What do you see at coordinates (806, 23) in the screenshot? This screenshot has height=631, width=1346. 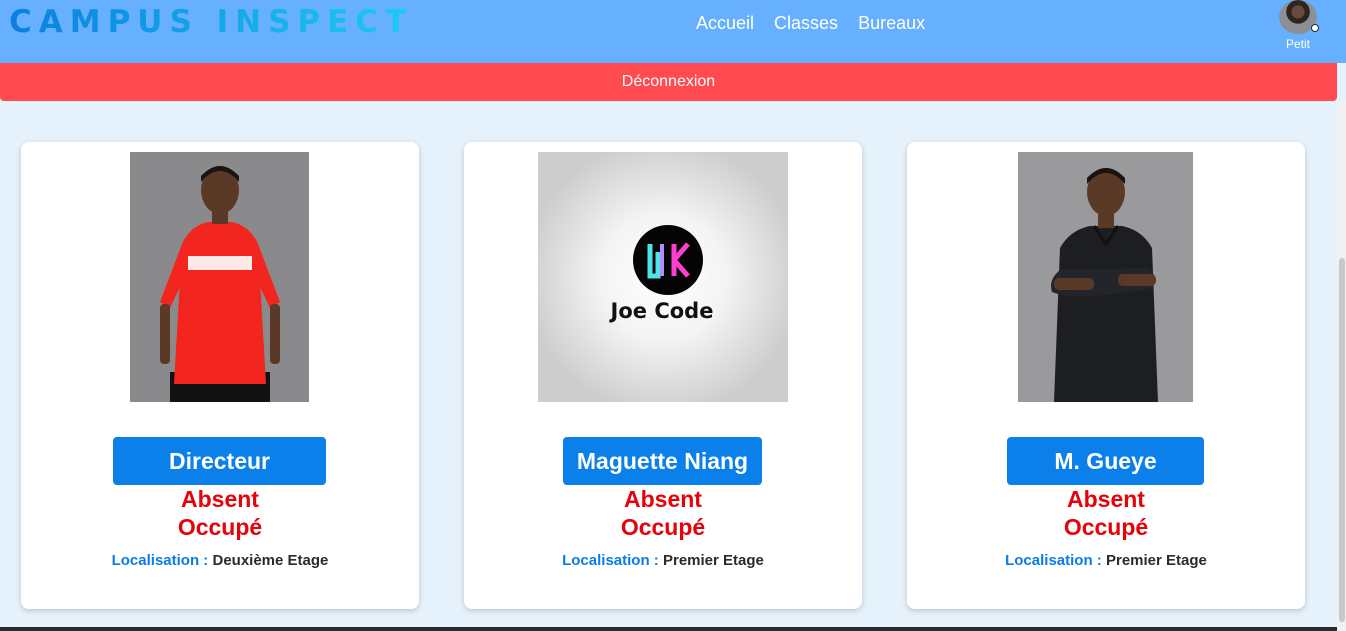 I see `nav-link-classes: Classes` at bounding box center [806, 23].